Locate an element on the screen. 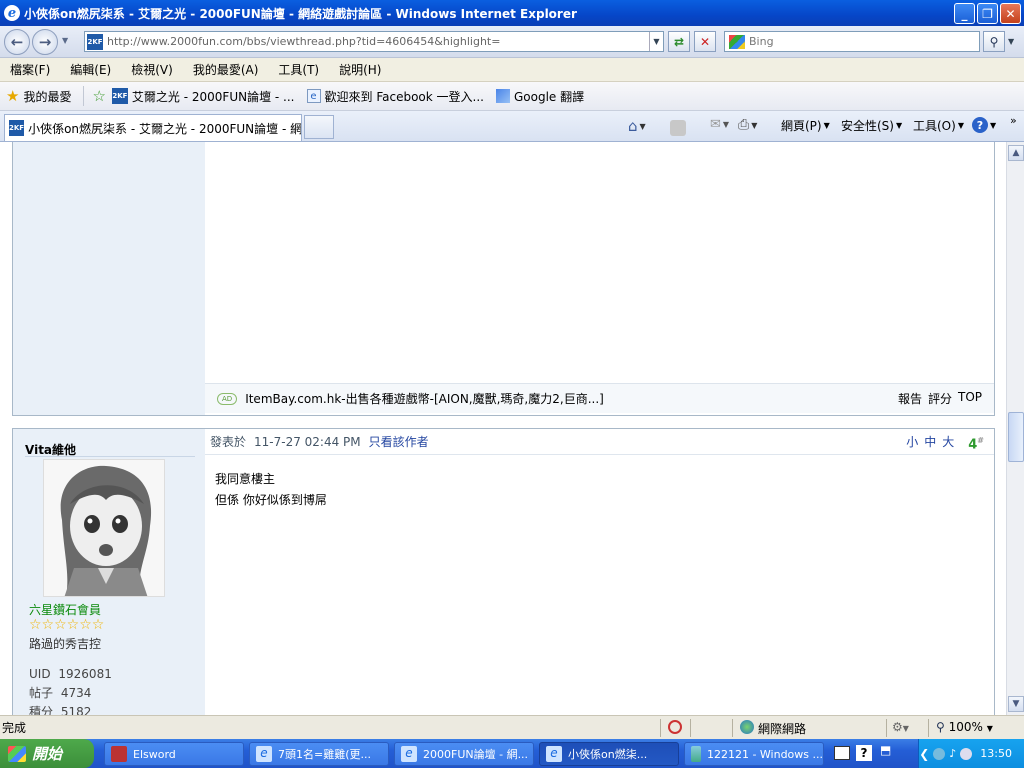 The image size is (1024, 768). start-button: 開始 is located at coordinates (47, 753).